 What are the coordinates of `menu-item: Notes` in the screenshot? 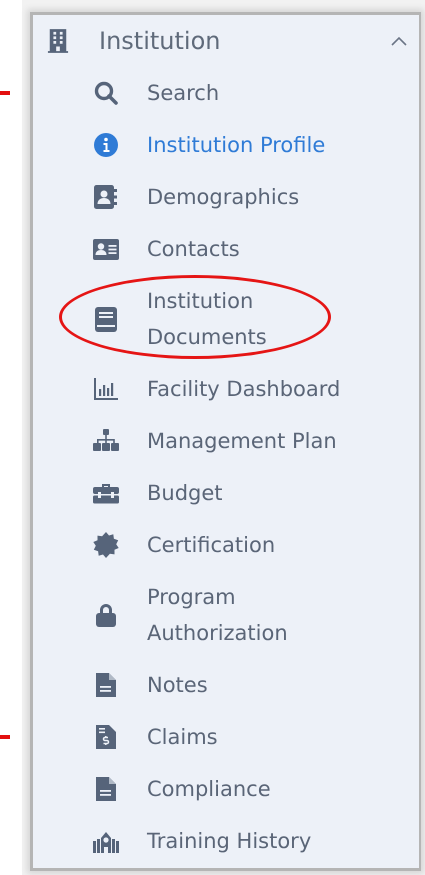 It's located at (226, 685).